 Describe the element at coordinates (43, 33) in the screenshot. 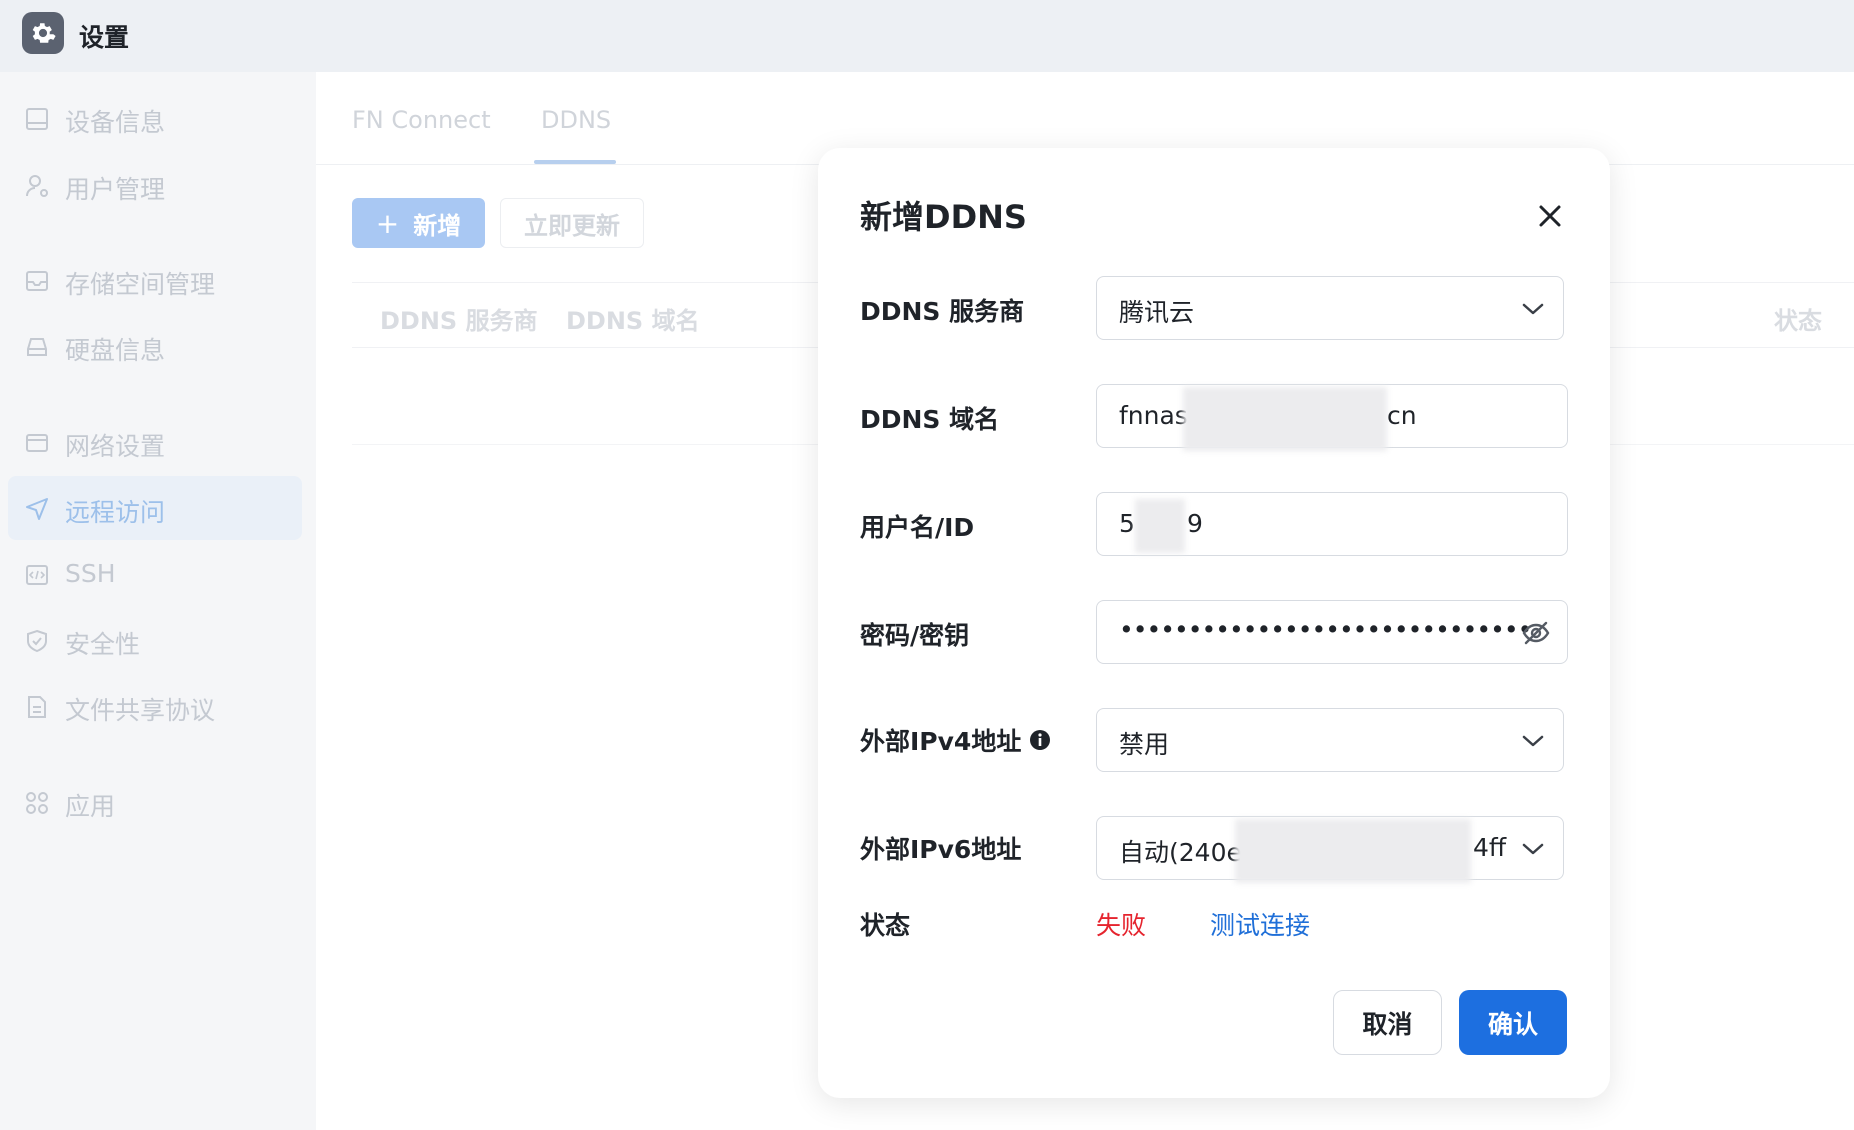

I see `gear-icon` at that location.